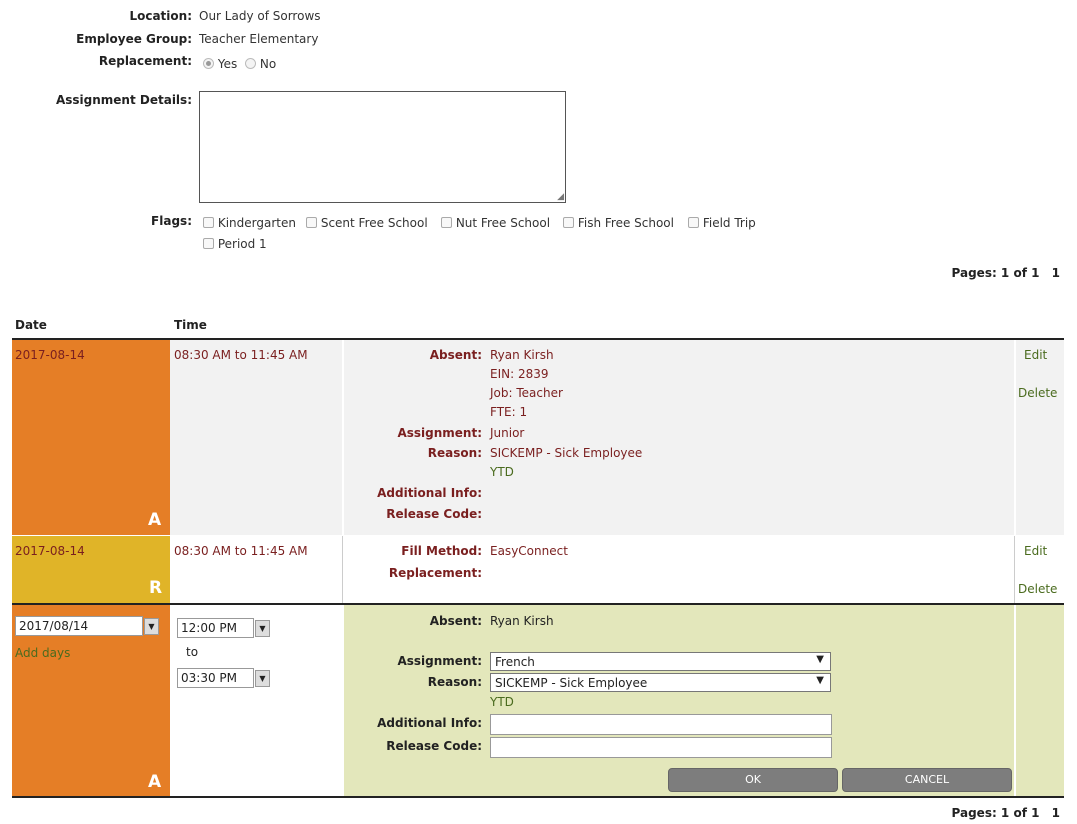 The image size is (1077, 824). I want to click on row2-date: 2017-08-14, so click(50, 551).